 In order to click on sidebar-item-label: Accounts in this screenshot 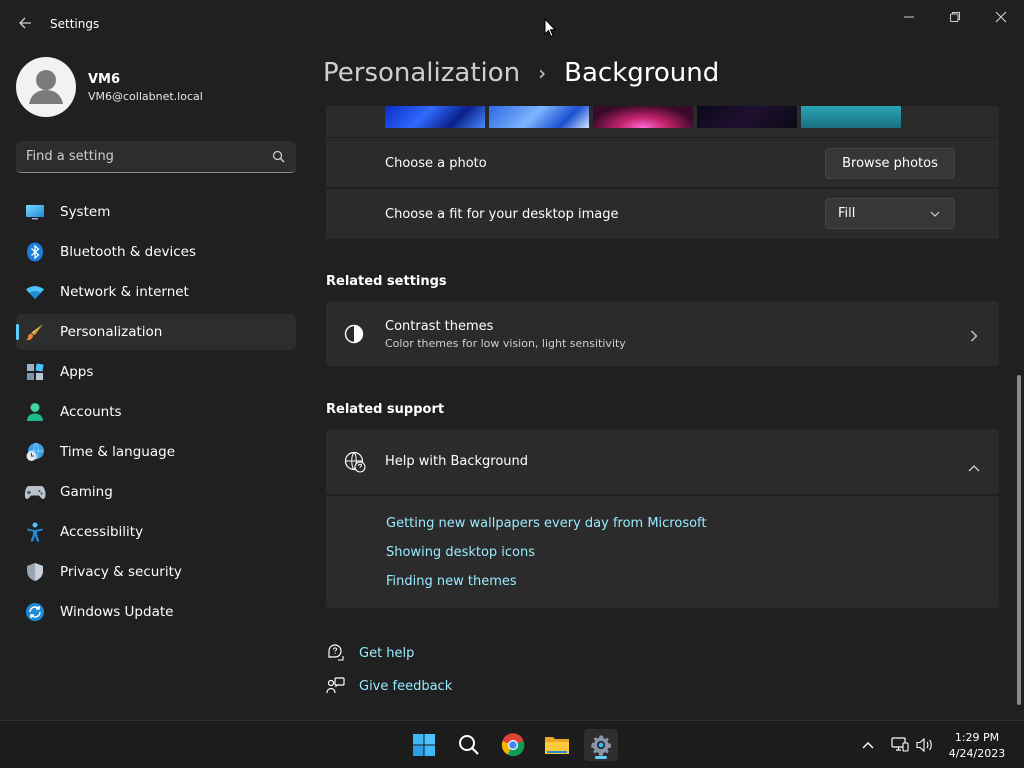, I will do `click(91, 412)`.